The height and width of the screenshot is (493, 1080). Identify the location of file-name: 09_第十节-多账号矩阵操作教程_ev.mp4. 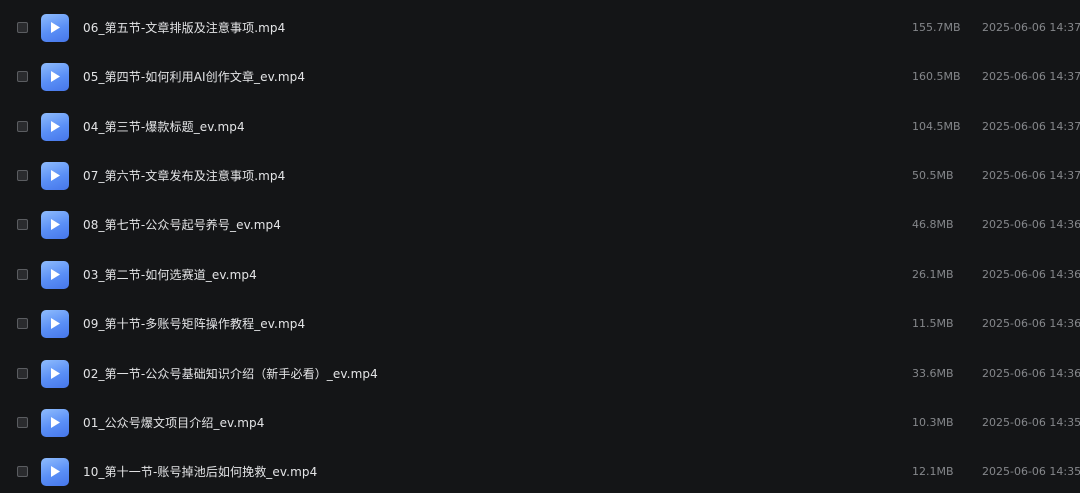
(194, 323).